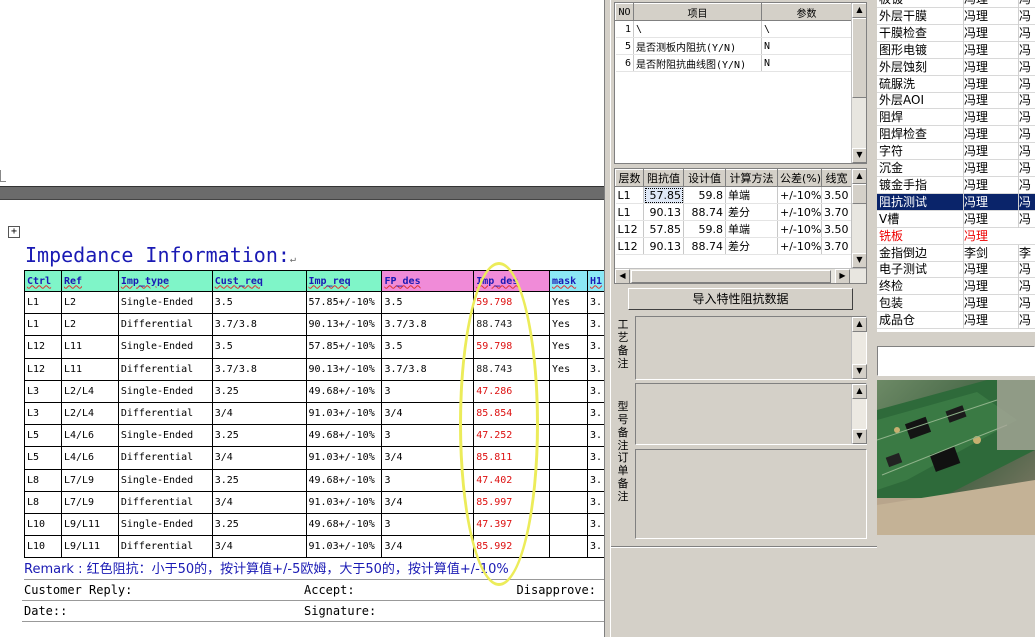 The image size is (1035, 637). I want to click on imp-grid-cell-layer: L12, so click(629, 246).